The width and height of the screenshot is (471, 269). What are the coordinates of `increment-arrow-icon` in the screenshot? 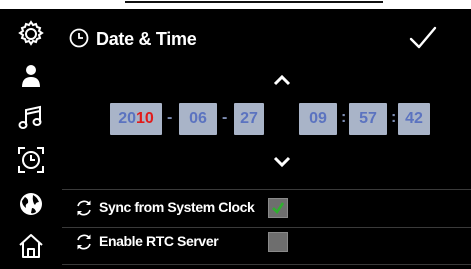 It's located at (282, 80).